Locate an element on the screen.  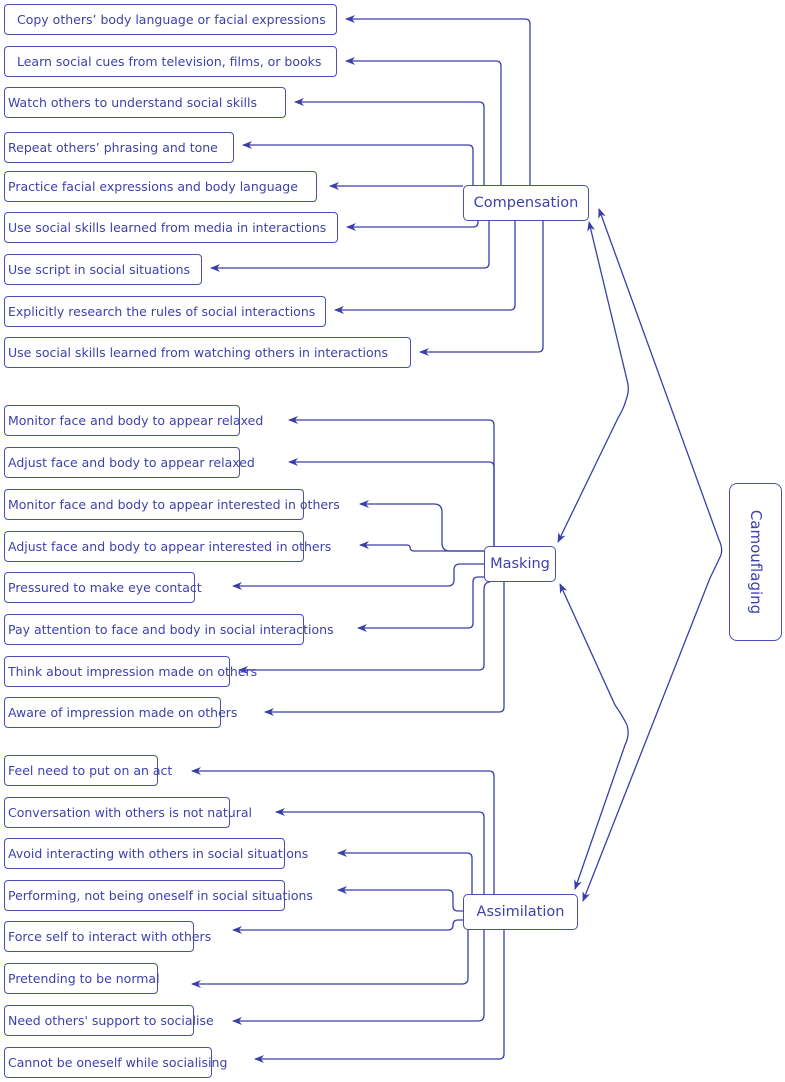
item-box: Pretending to be normal is located at coordinates (82, 978).